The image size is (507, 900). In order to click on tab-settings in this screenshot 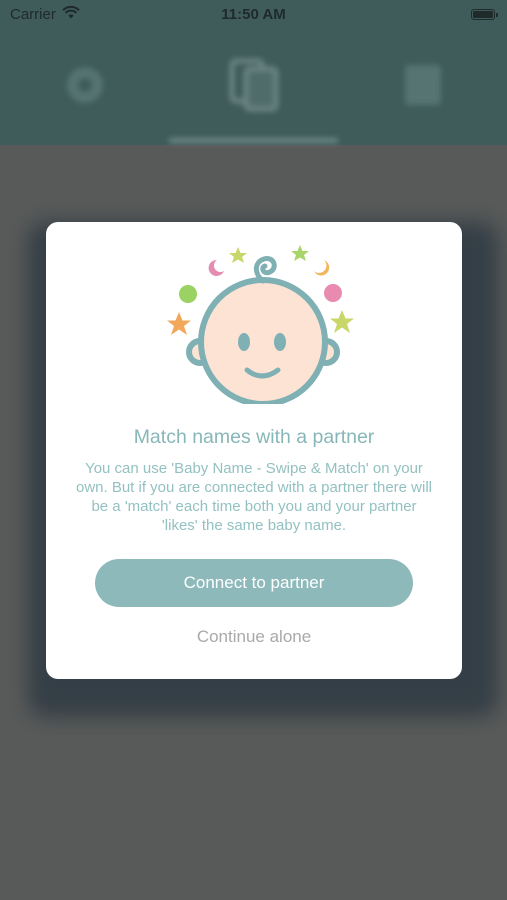, I will do `click(85, 88)`.